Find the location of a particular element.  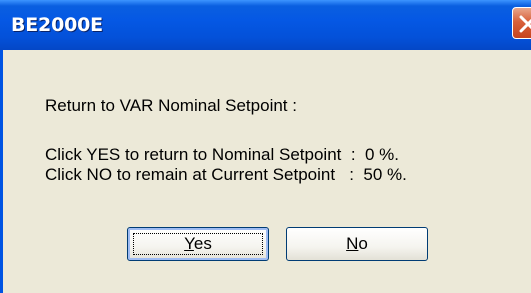

yes-button: Yes is located at coordinates (198, 244).